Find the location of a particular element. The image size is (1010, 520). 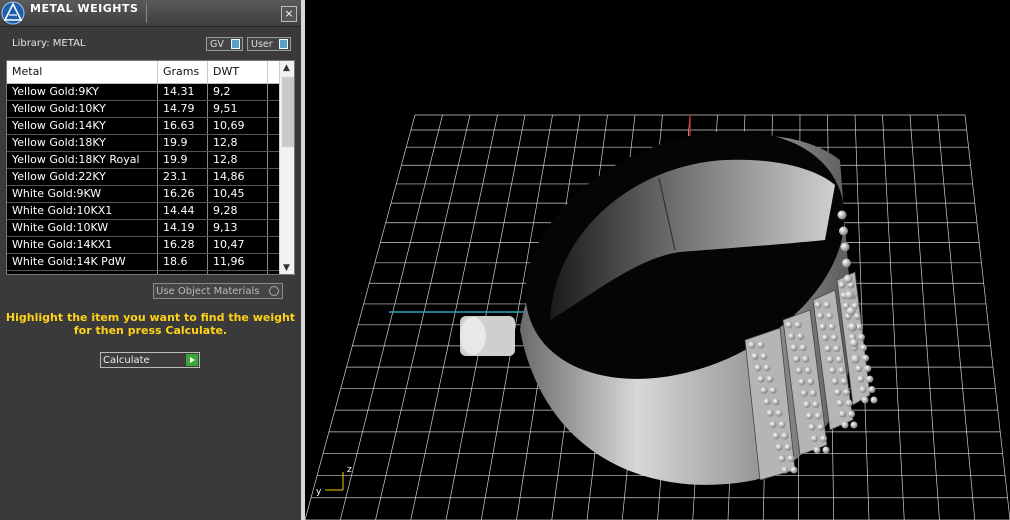

grams-cell: 14.31 is located at coordinates (183, 92).